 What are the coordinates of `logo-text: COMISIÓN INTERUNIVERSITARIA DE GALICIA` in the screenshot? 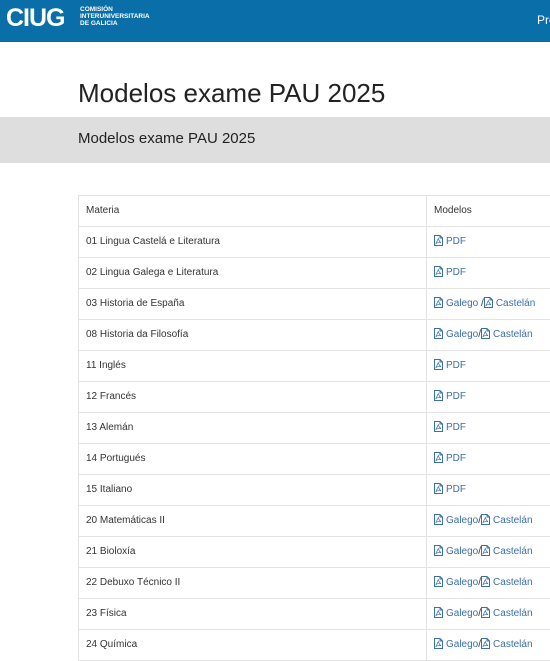 It's located at (125, 16).